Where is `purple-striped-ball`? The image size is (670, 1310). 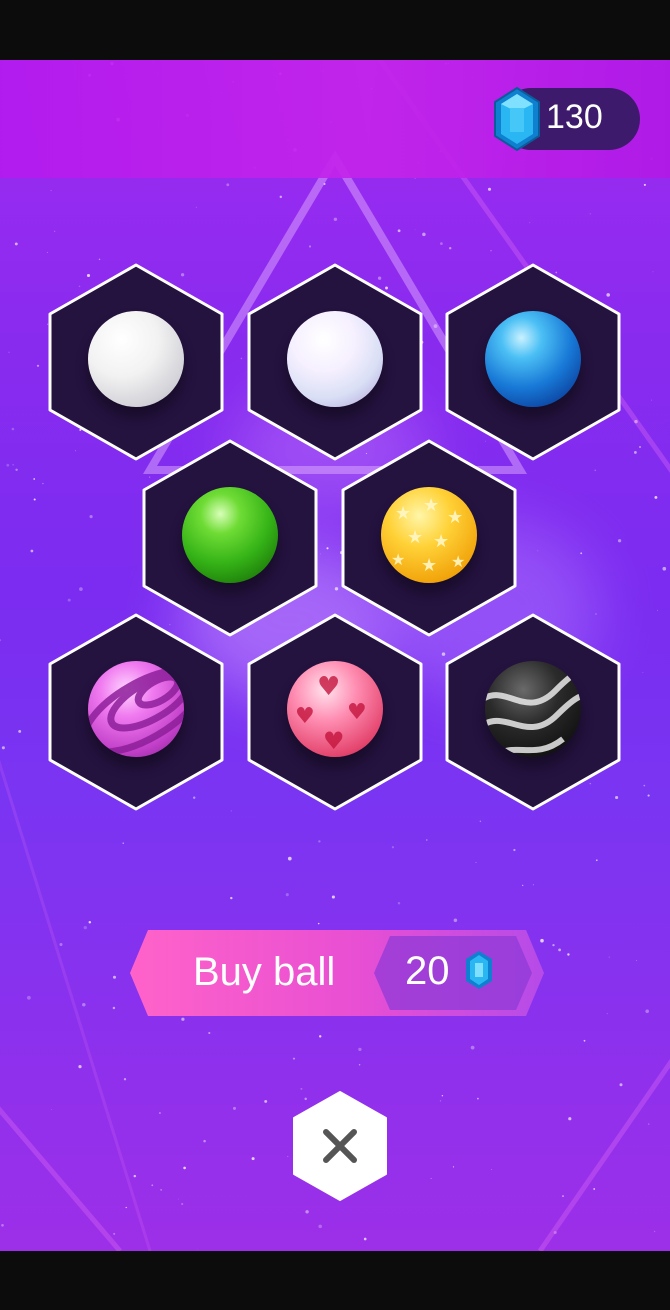
purple-striped-ball is located at coordinates (136, 709).